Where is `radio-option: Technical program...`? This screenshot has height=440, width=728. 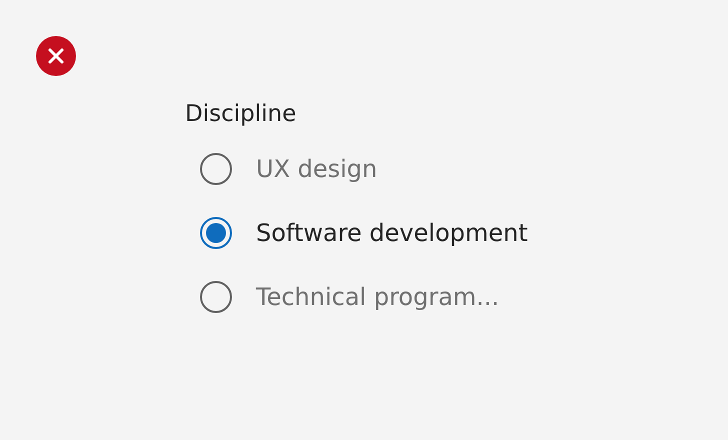 radio-option: Technical program... is located at coordinates (464, 297).